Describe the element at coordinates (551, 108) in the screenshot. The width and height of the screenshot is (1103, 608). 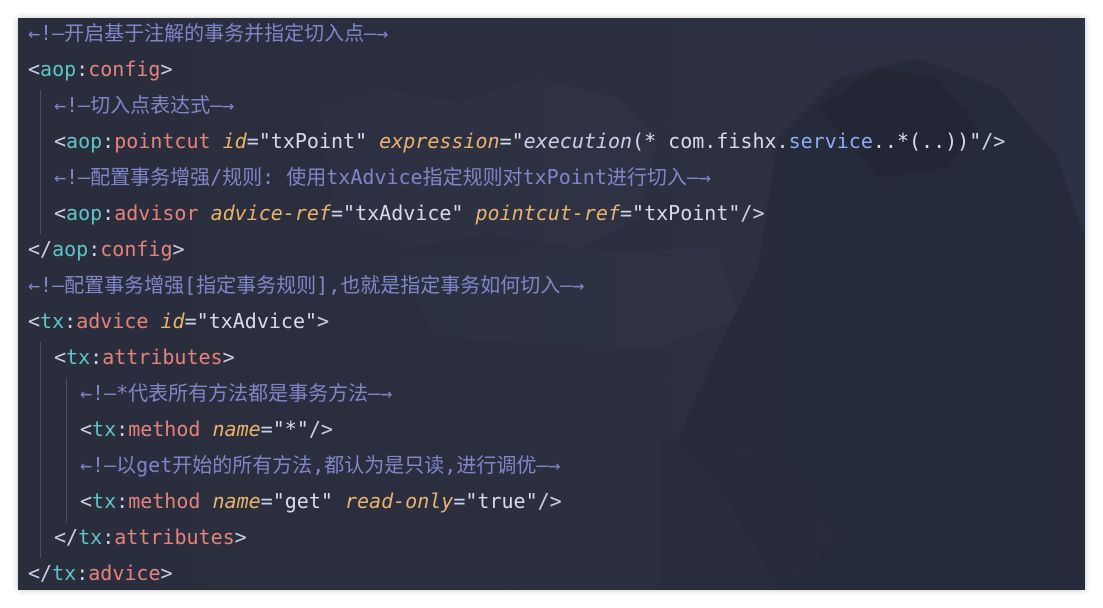
I see `code-line: ←!—切入点表达式—→` at that location.